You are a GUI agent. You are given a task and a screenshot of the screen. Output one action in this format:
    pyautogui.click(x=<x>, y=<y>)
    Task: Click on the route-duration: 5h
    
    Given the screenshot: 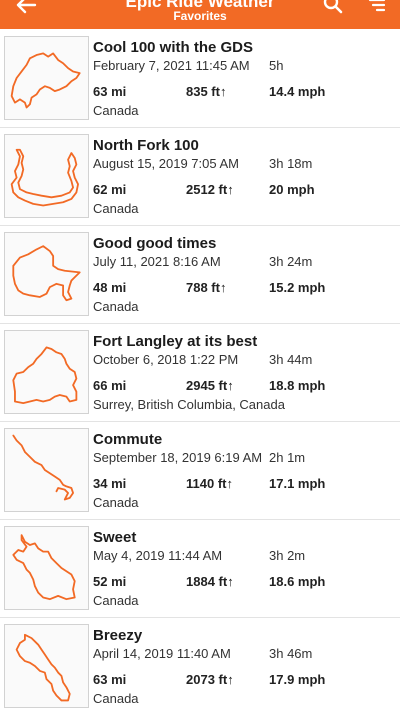 What is the action you would take?
    pyautogui.click(x=276, y=65)
    